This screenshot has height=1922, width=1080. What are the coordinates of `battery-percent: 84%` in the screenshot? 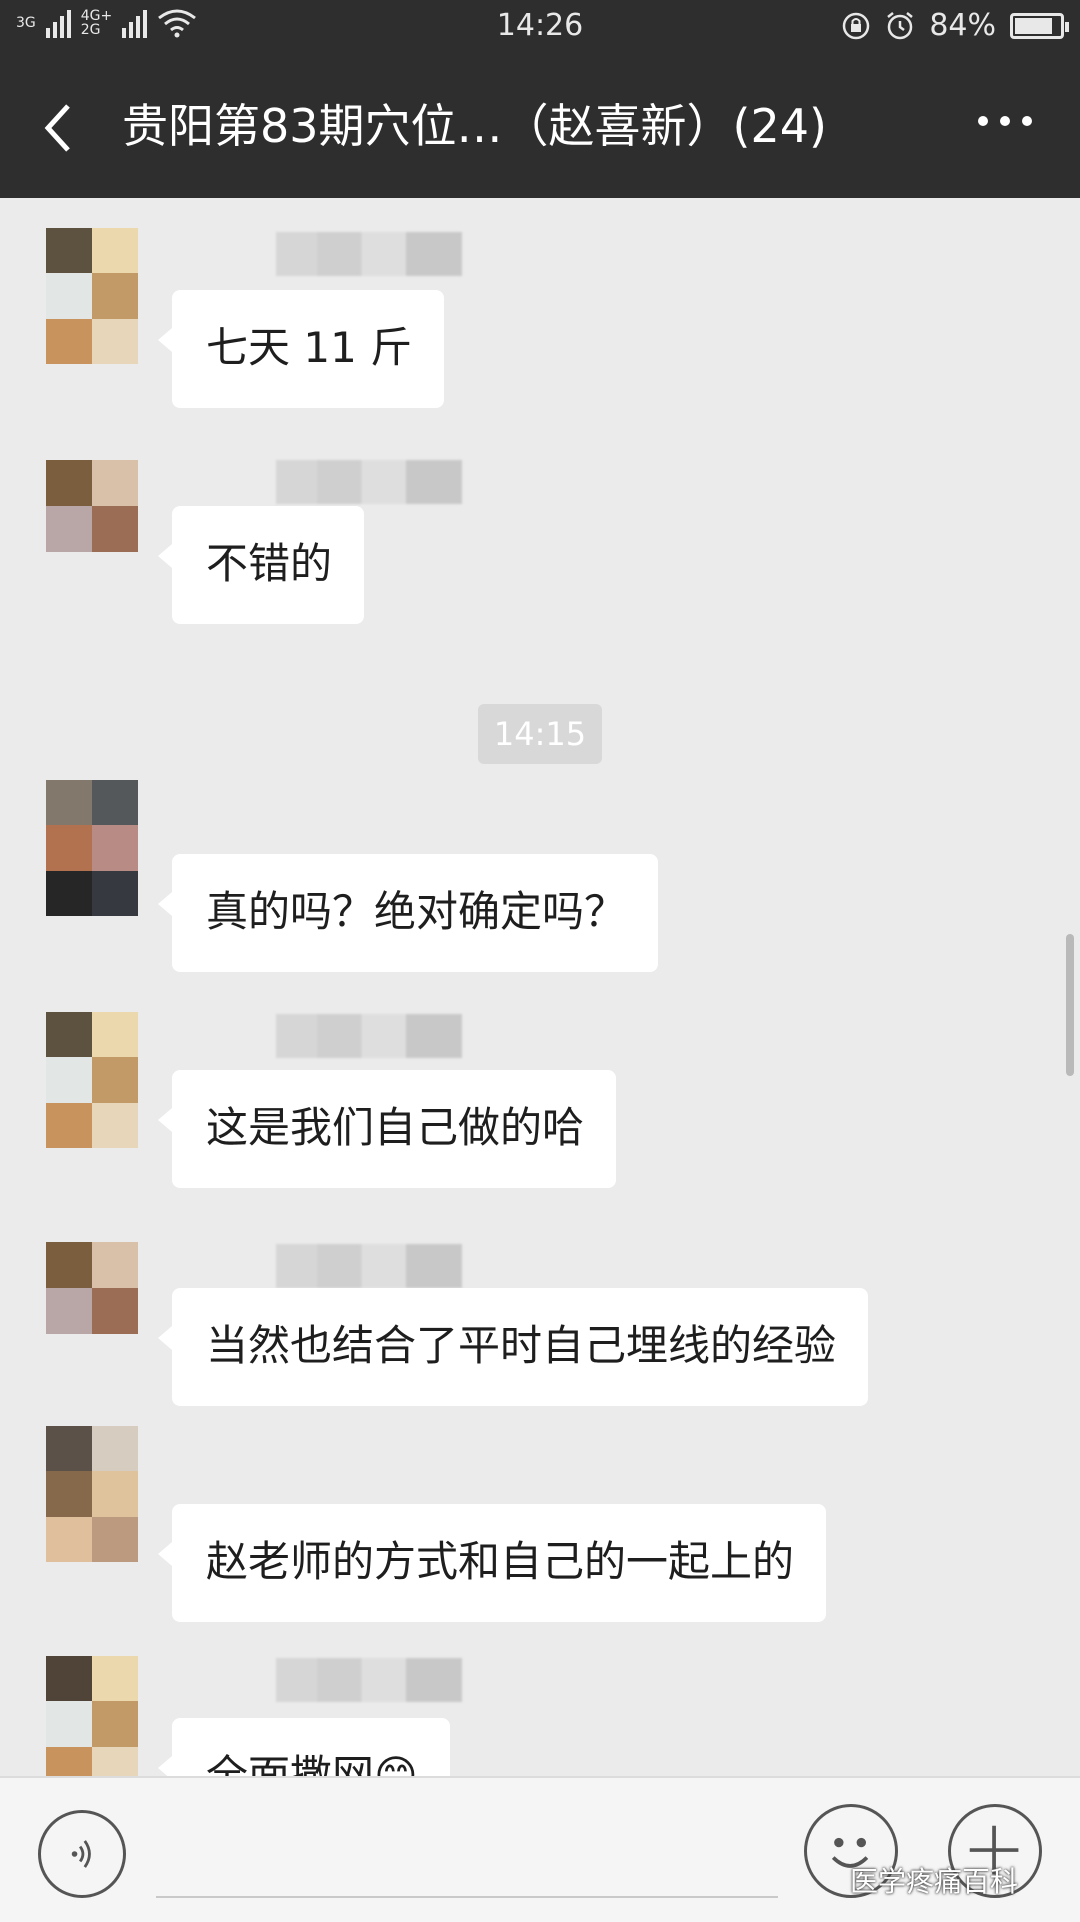 It's located at (962, 25).